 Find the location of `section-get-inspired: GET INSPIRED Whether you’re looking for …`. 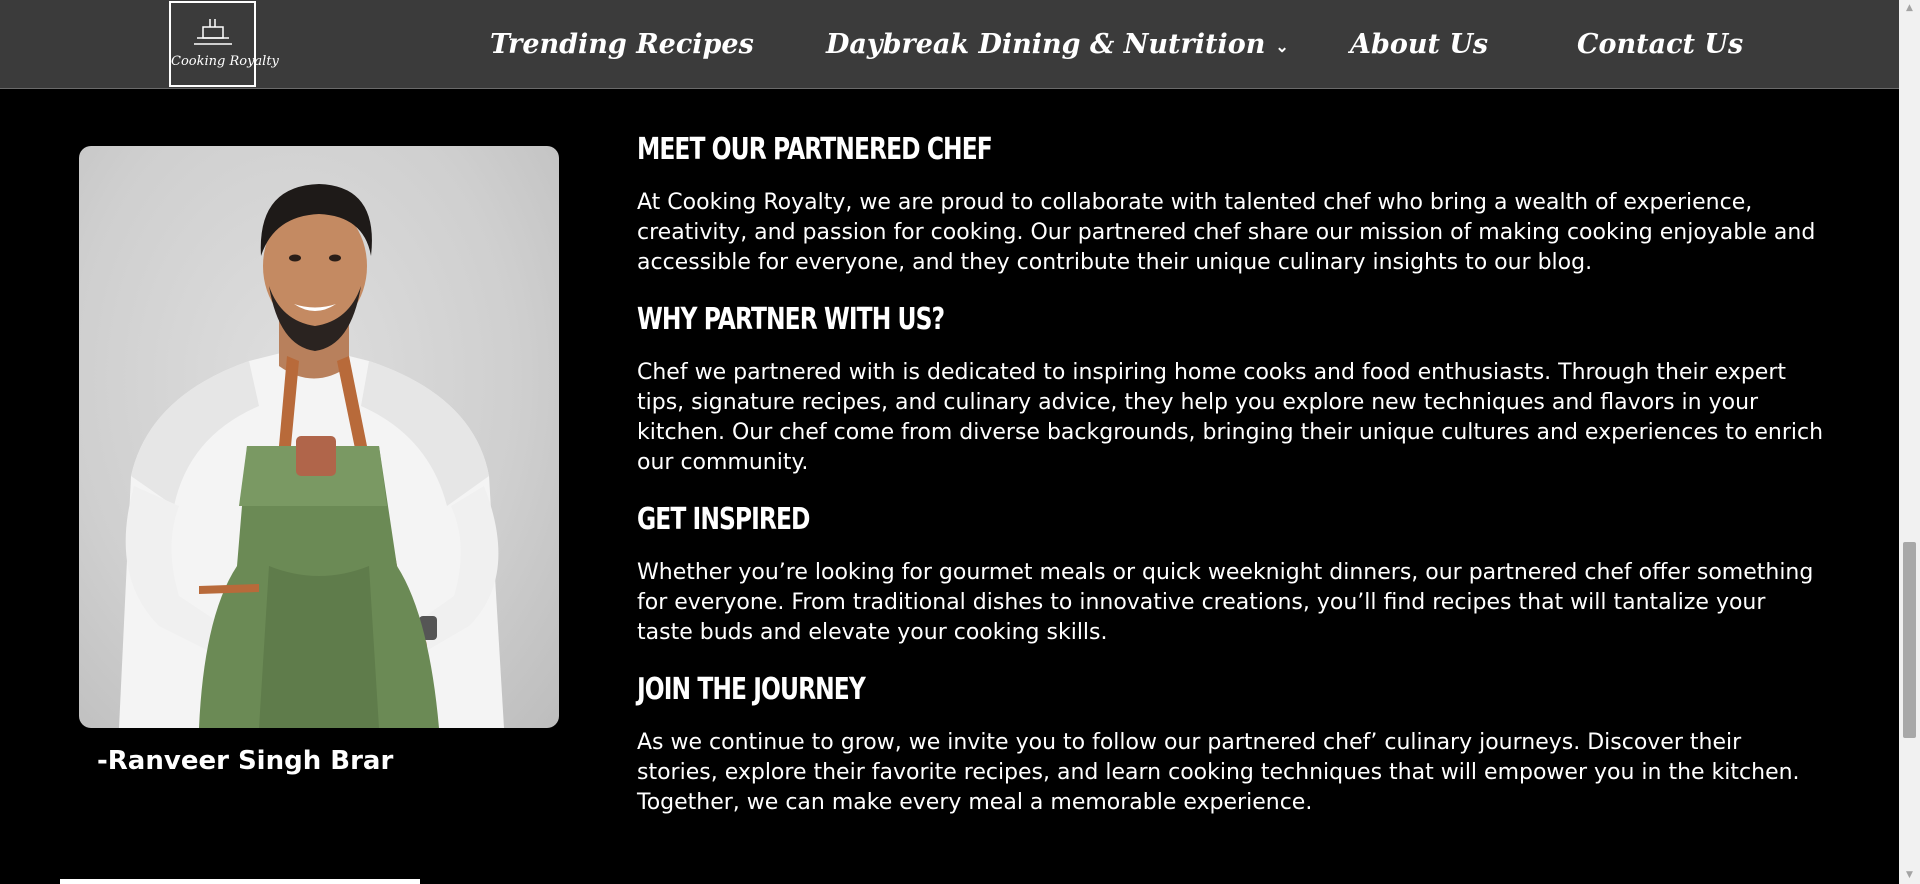

section-get-inspired: GET INSPIRED Whether you’re looking for … is located at coordinates (1232, 573).